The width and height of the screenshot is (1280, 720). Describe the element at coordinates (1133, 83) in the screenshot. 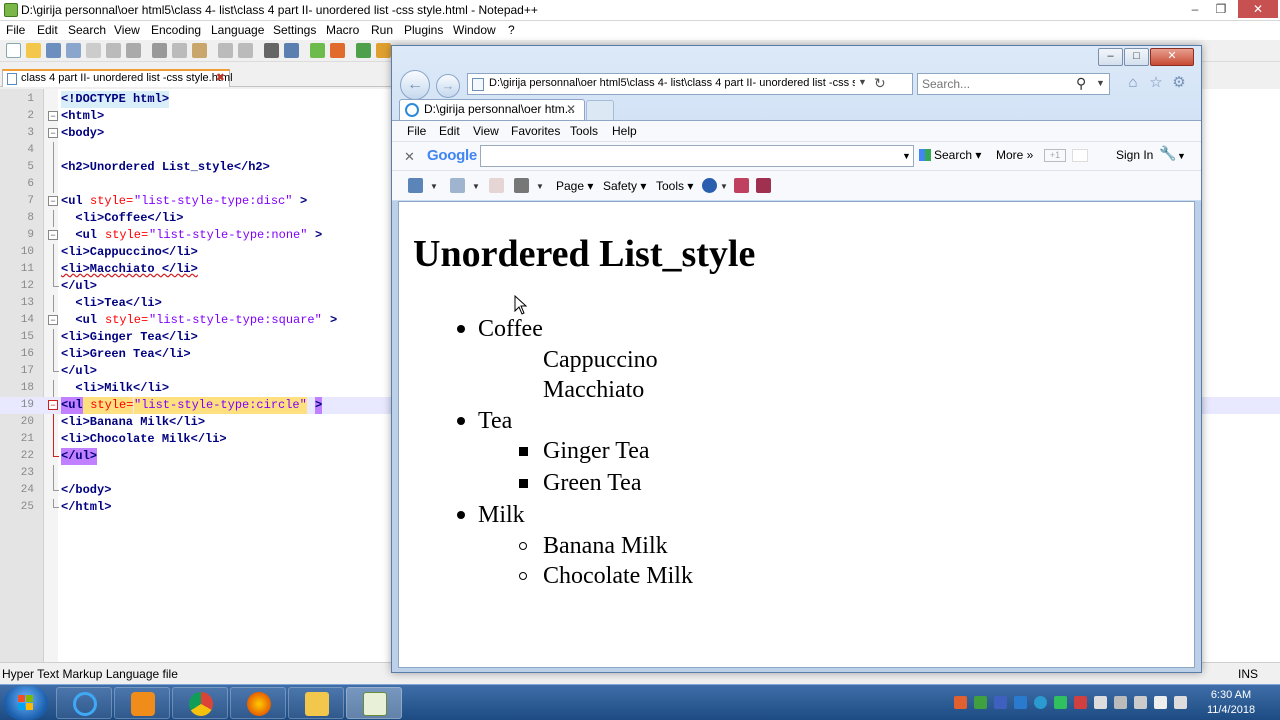

I see `home-icon: ⌂` at that location.